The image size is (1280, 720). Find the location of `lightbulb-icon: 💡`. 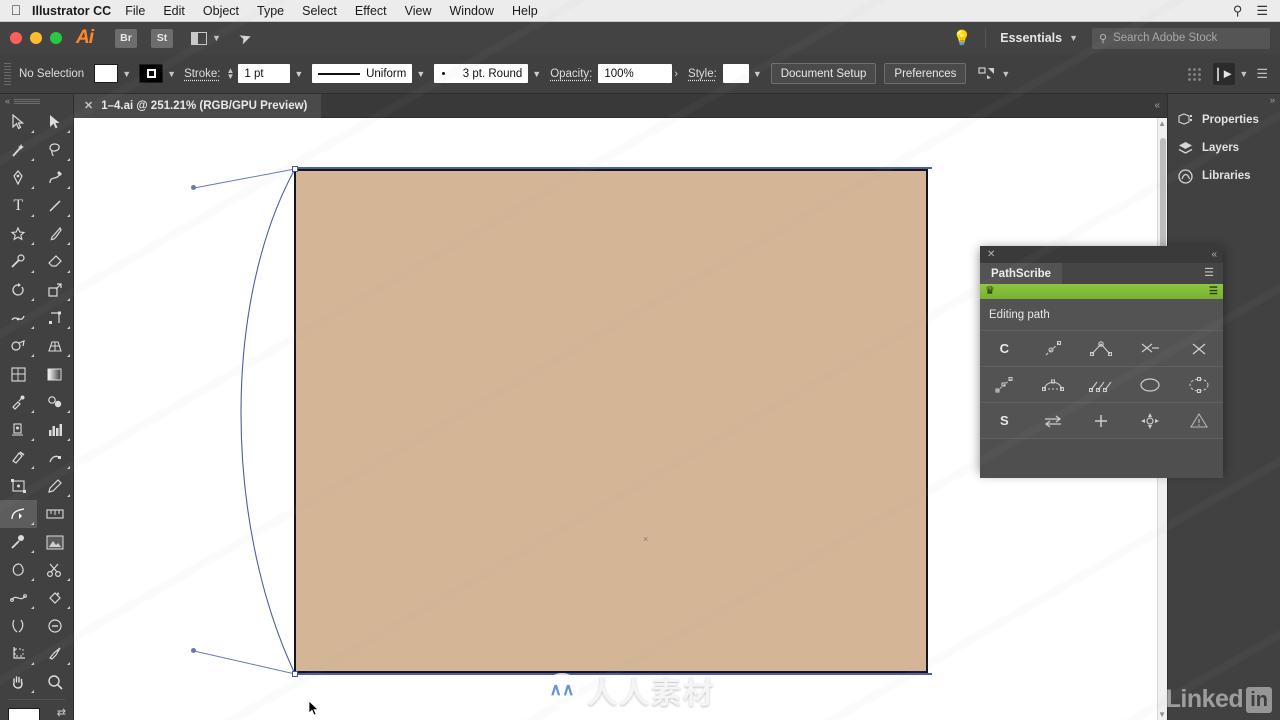

lightbulb-icon: 💡 is located at coordinates (962, 38).